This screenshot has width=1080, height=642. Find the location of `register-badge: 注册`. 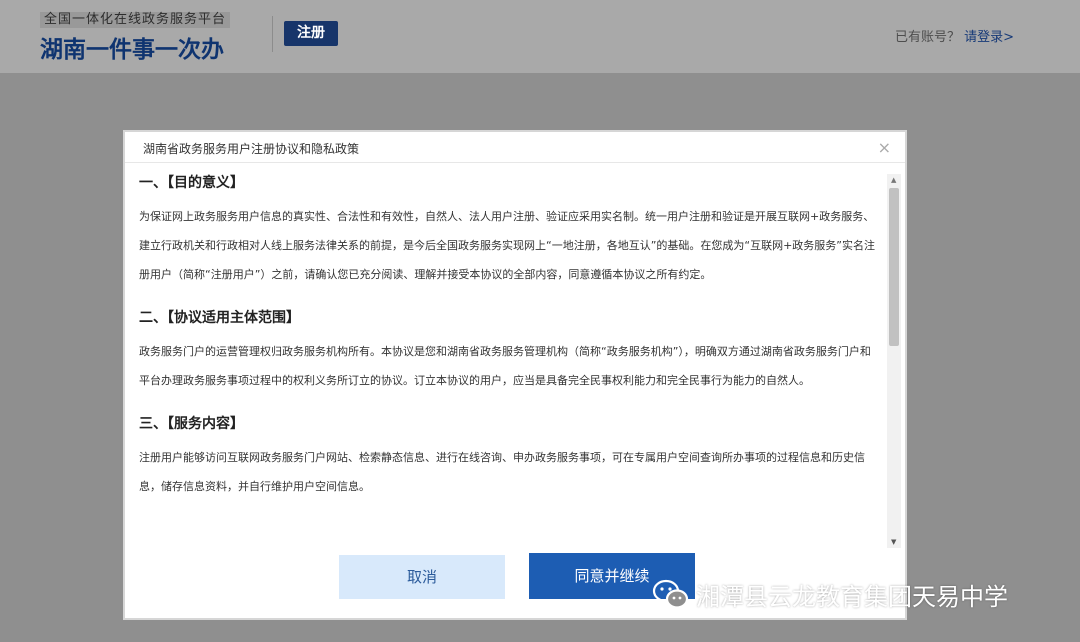

register-badge: 注册 is located at coordinates (311, 33).